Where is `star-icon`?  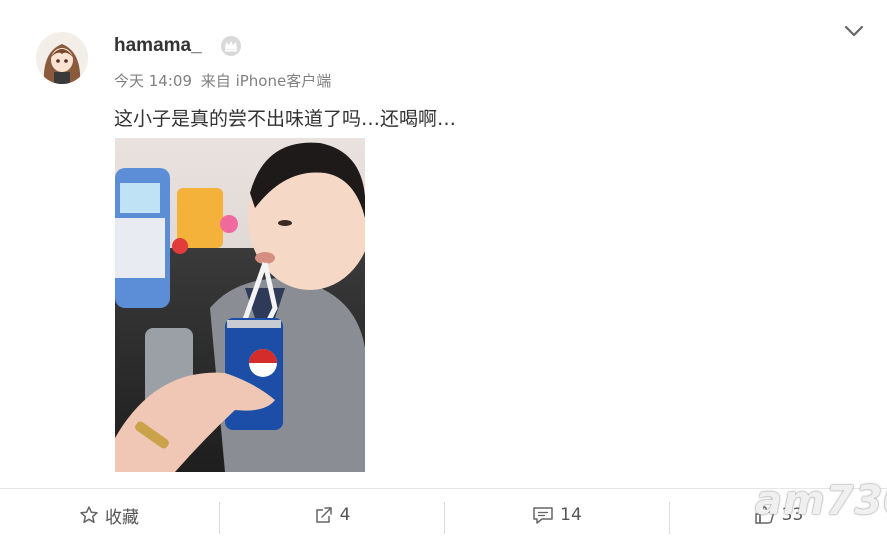
star-icon is located at coordinates (89, 515).